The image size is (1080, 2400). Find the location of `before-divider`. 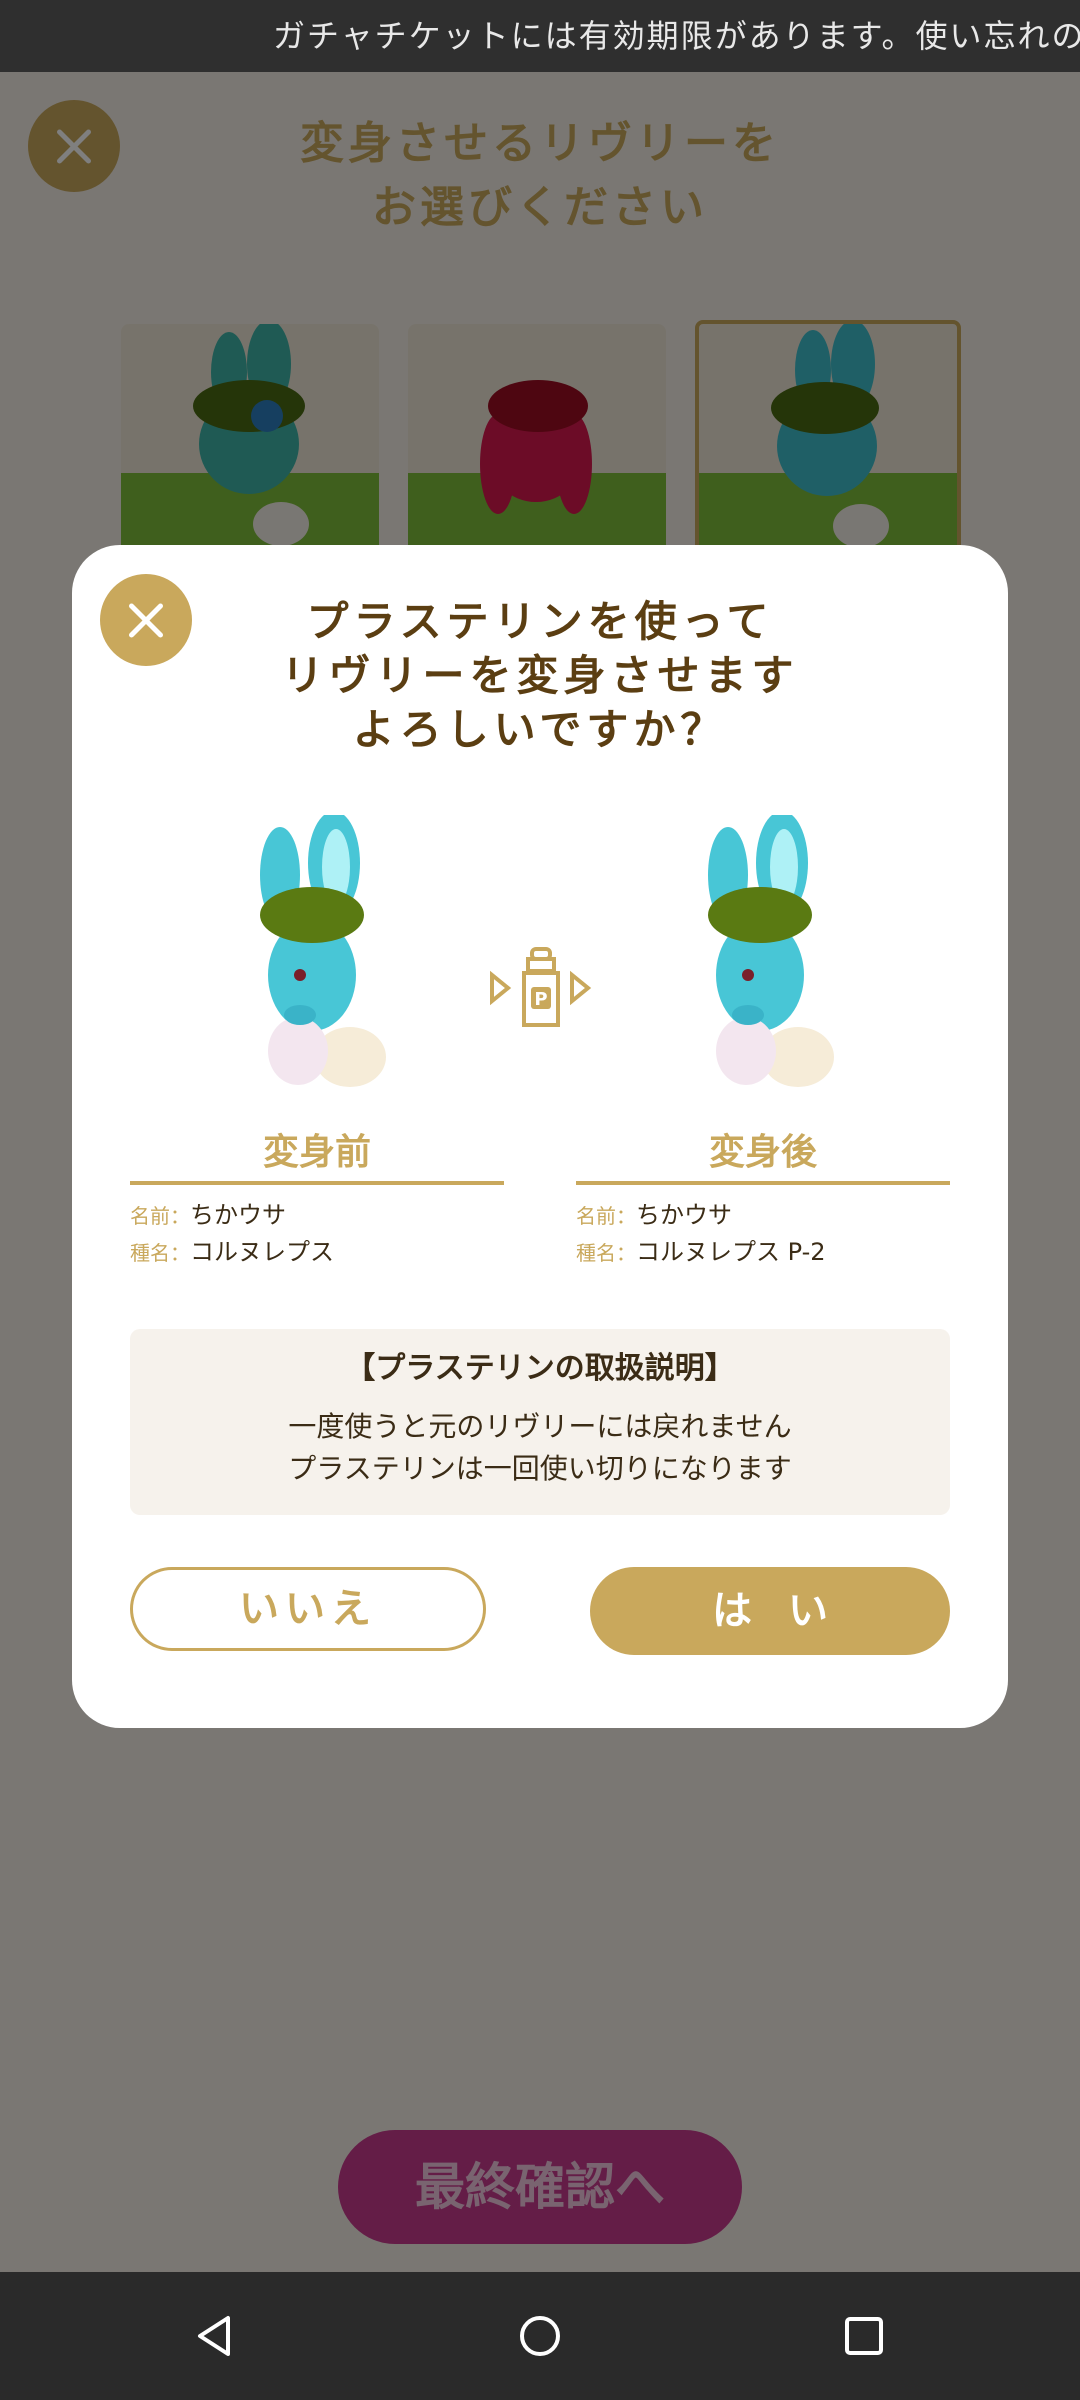

before-divider is located at coordinates (317, 1183).